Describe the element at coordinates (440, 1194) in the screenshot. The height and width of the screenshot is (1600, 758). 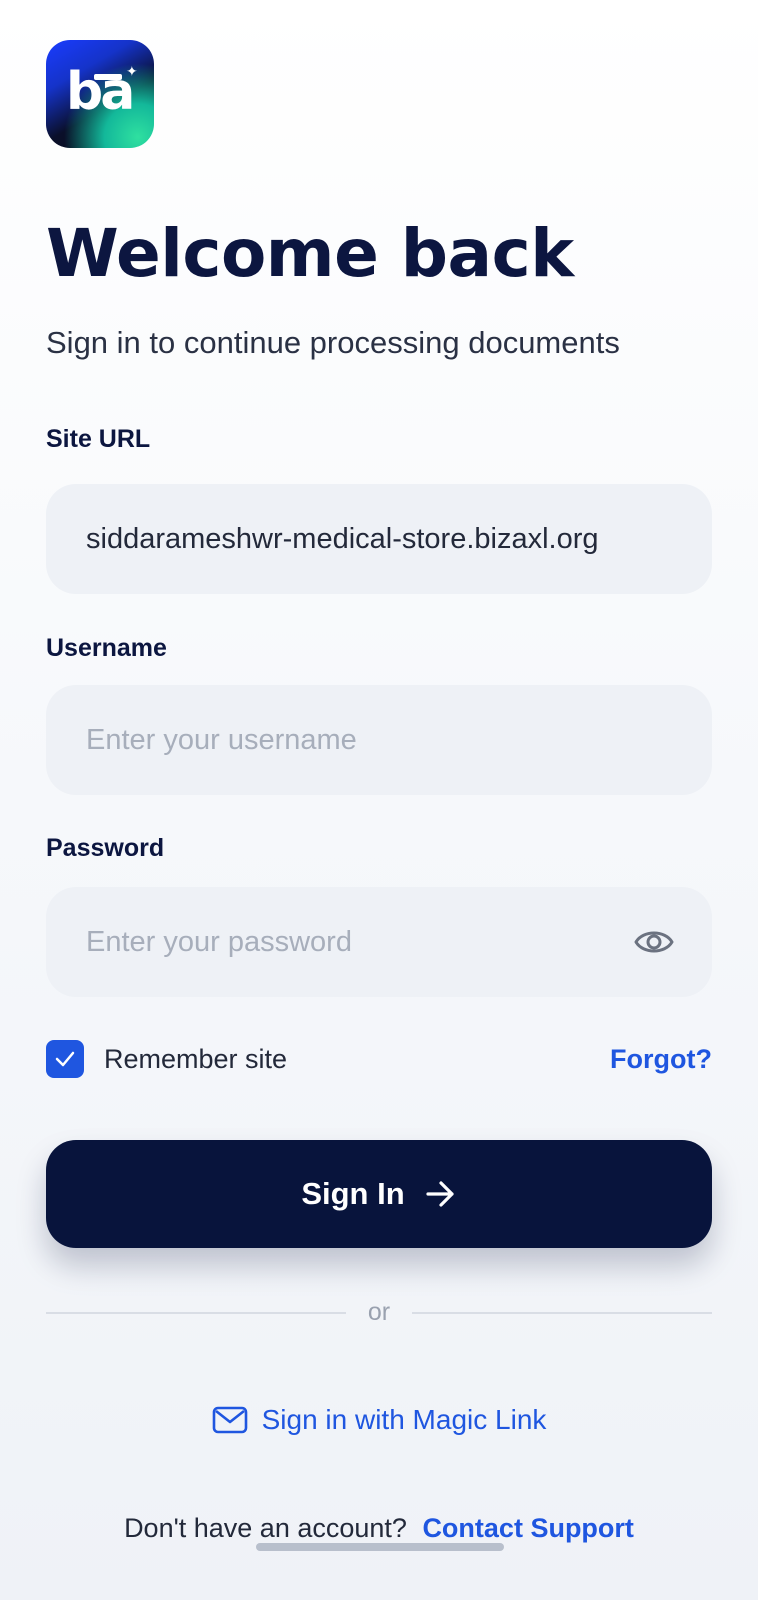
I see `arrow-right-icon` at that location.